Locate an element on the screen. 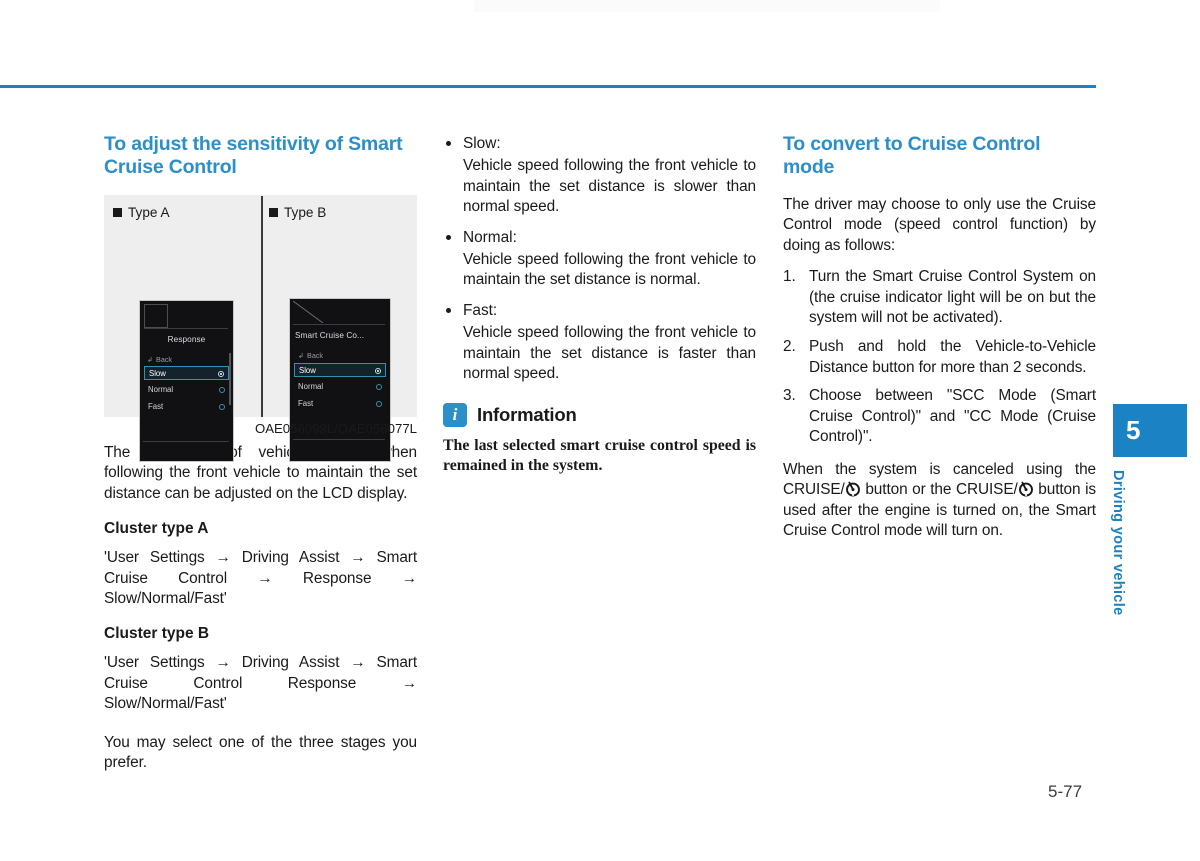 Image resolution: width=1200 pixels, height=861 pixels. cluster-a-back-row: ↲ Back is located at coordinates (159, 359).